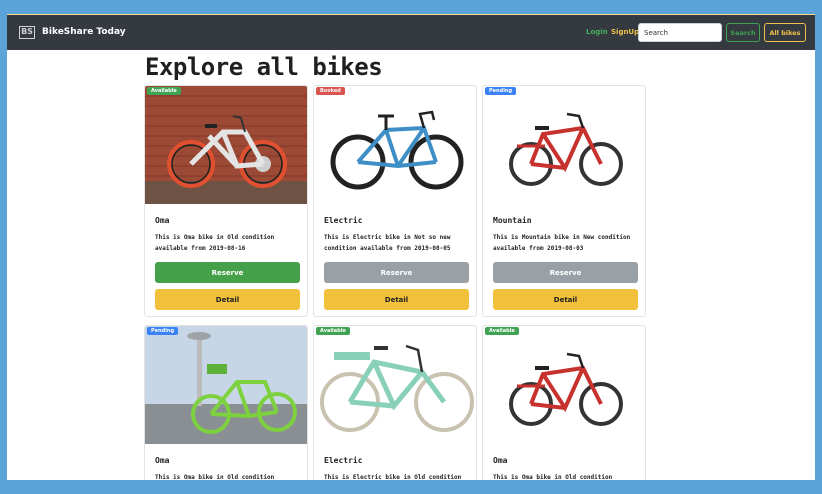  I want to click on search-input, so click(680, 32).